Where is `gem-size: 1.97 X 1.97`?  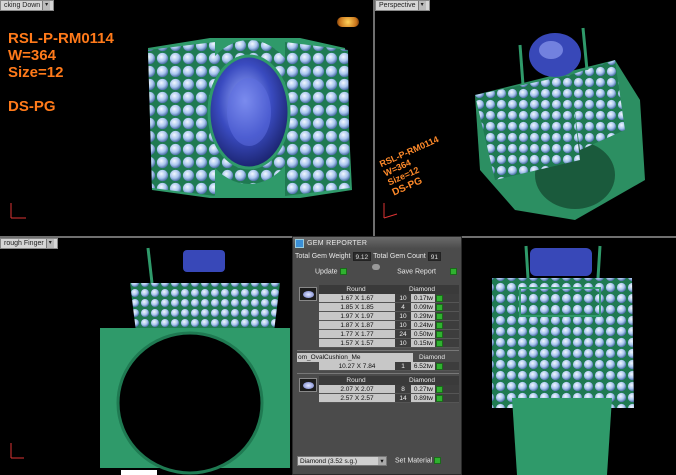 gem-size: 1.97 X 1.97 is located at coordinates (357, 316).